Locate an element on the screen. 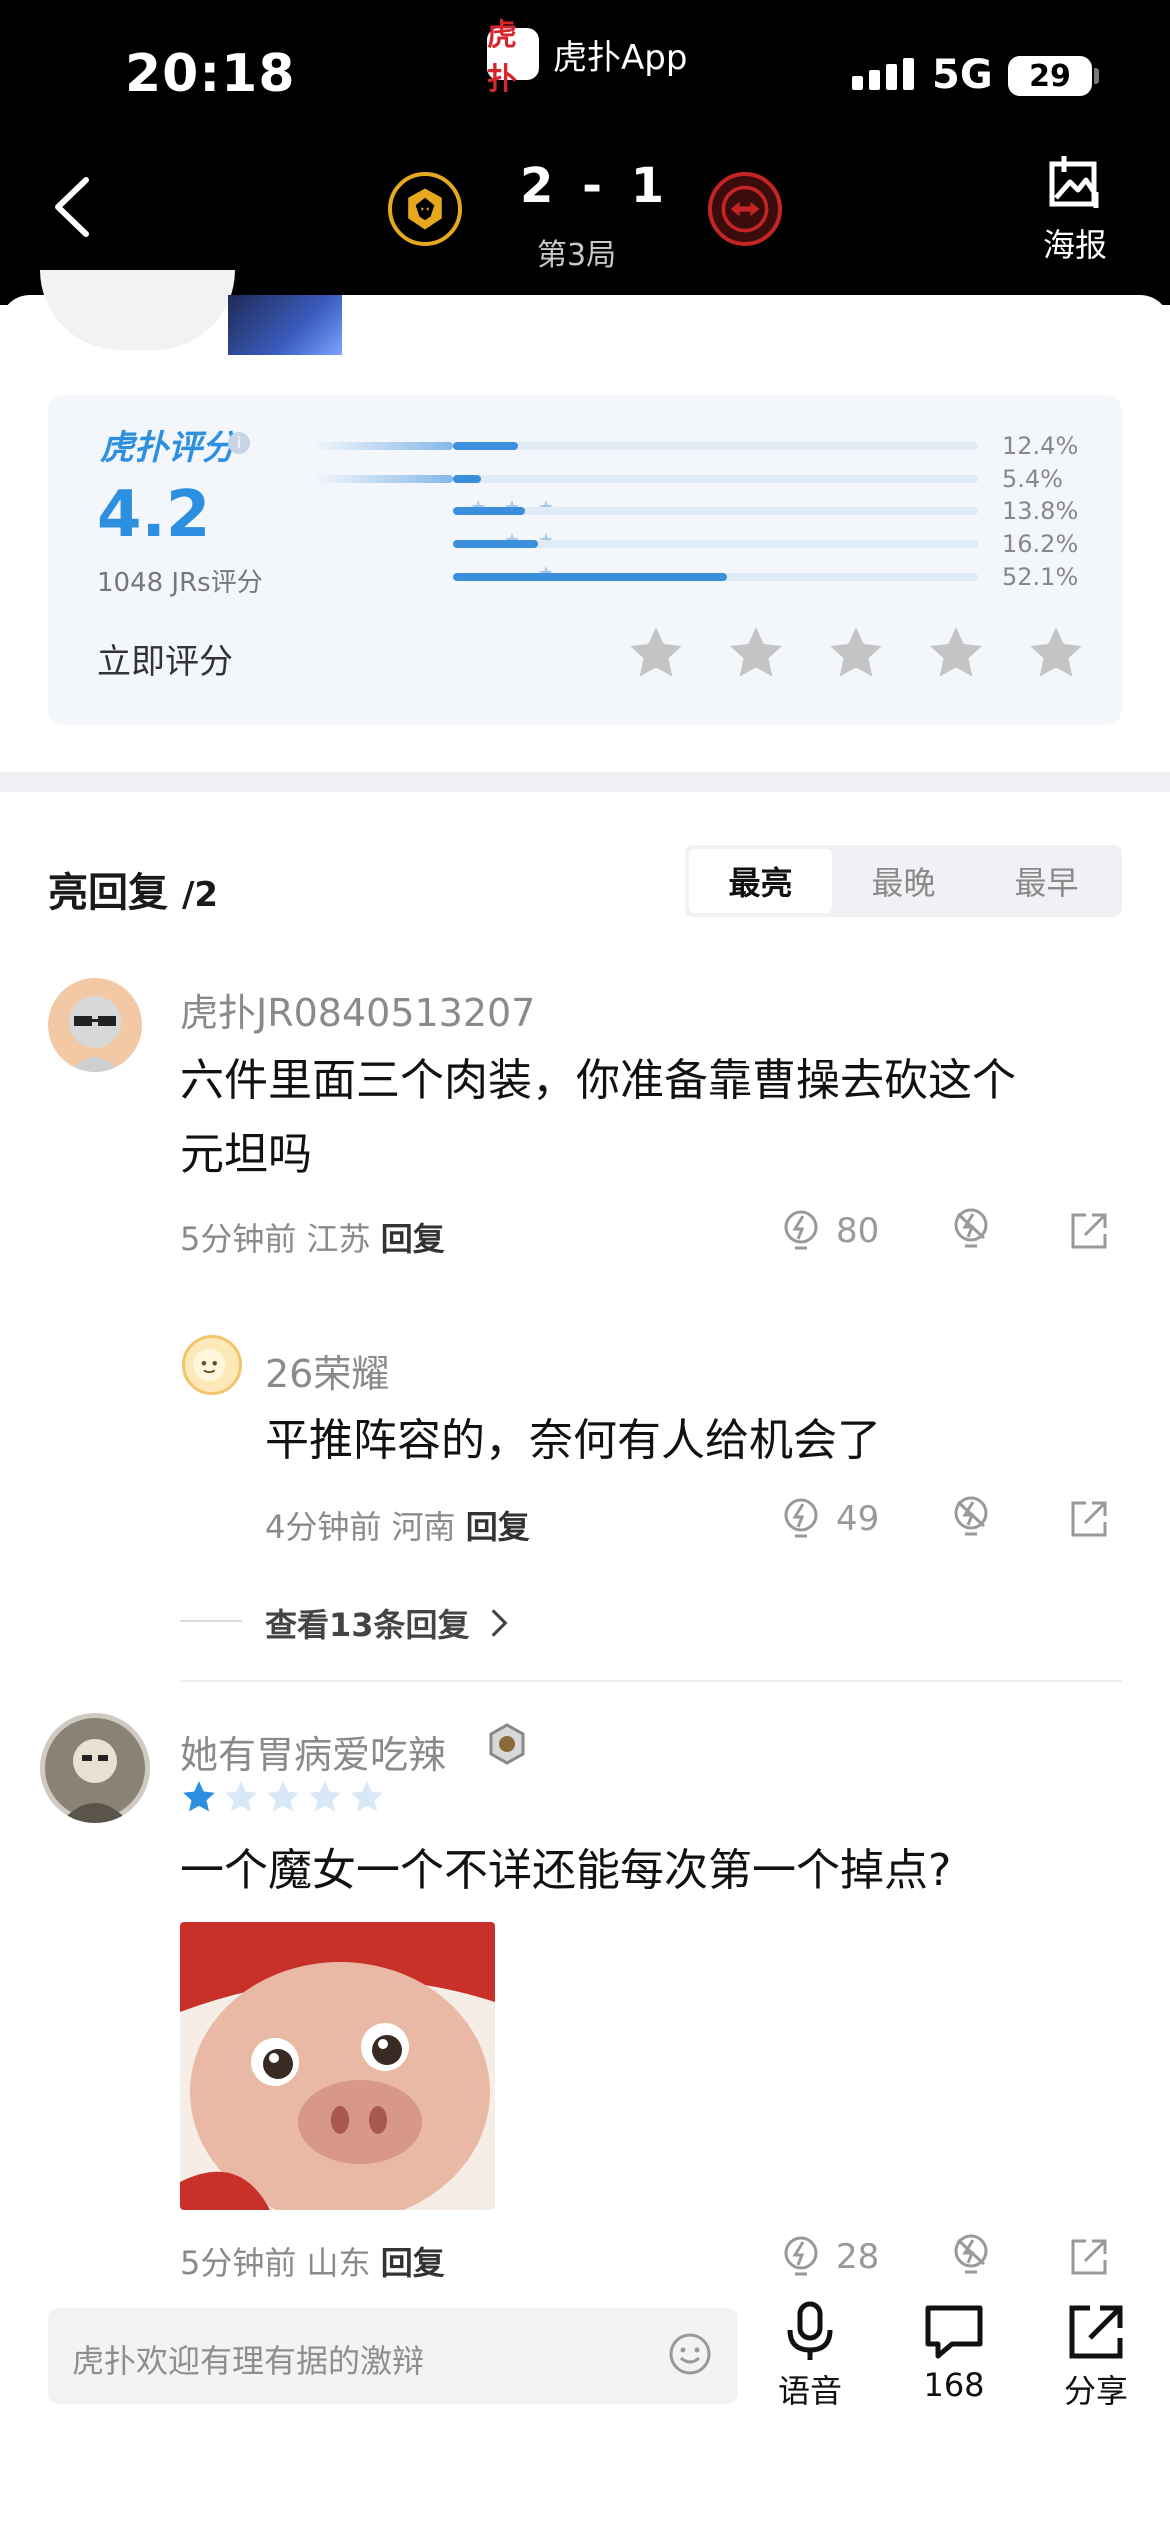  replies-title: 亮回复 /2 is located at coordinates (133, 889).